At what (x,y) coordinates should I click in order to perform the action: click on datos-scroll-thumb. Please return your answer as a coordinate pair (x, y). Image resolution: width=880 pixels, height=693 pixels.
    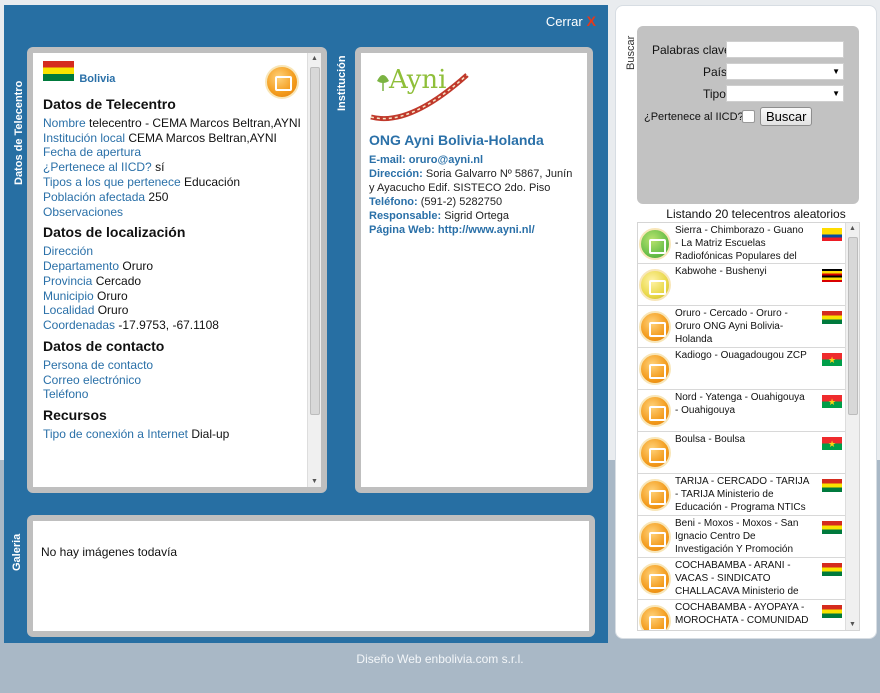
    Looking at the image, I should click on (315, 241).